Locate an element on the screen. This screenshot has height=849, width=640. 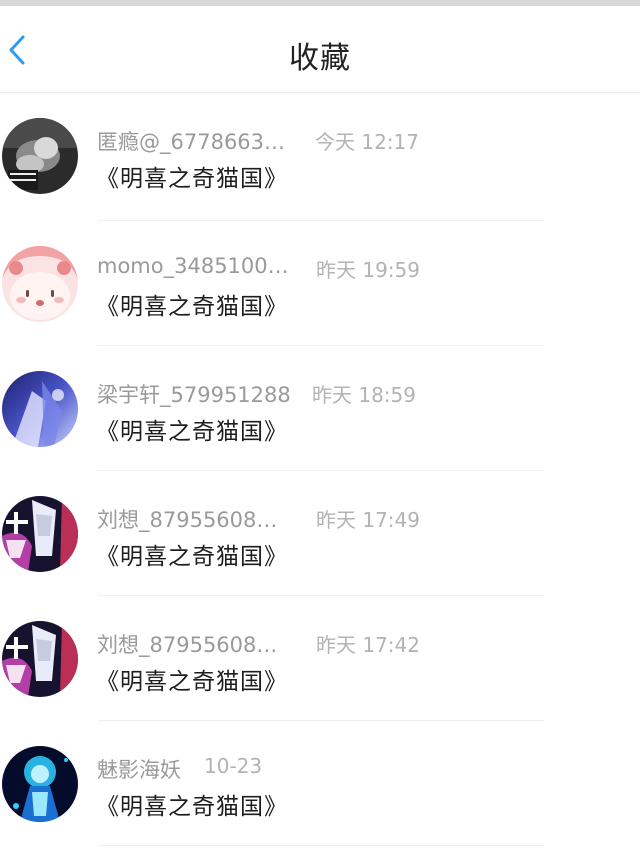
timestamp: 昨天 18:59 is located at coordinates (364, 395).